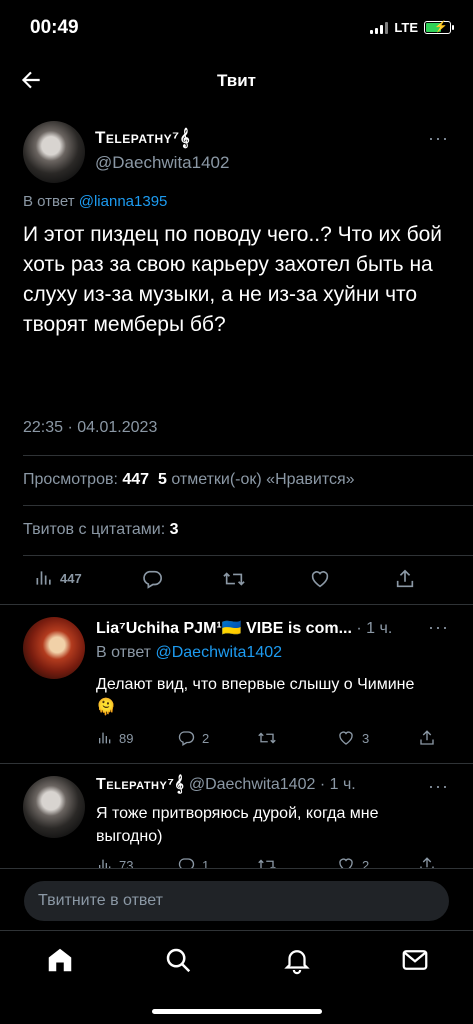 This screenshot has width=473, height=1024. What do you see at coordinates (297, 960) in the screenshot?
I see `bell-icon` at bounding box center [297, 960].